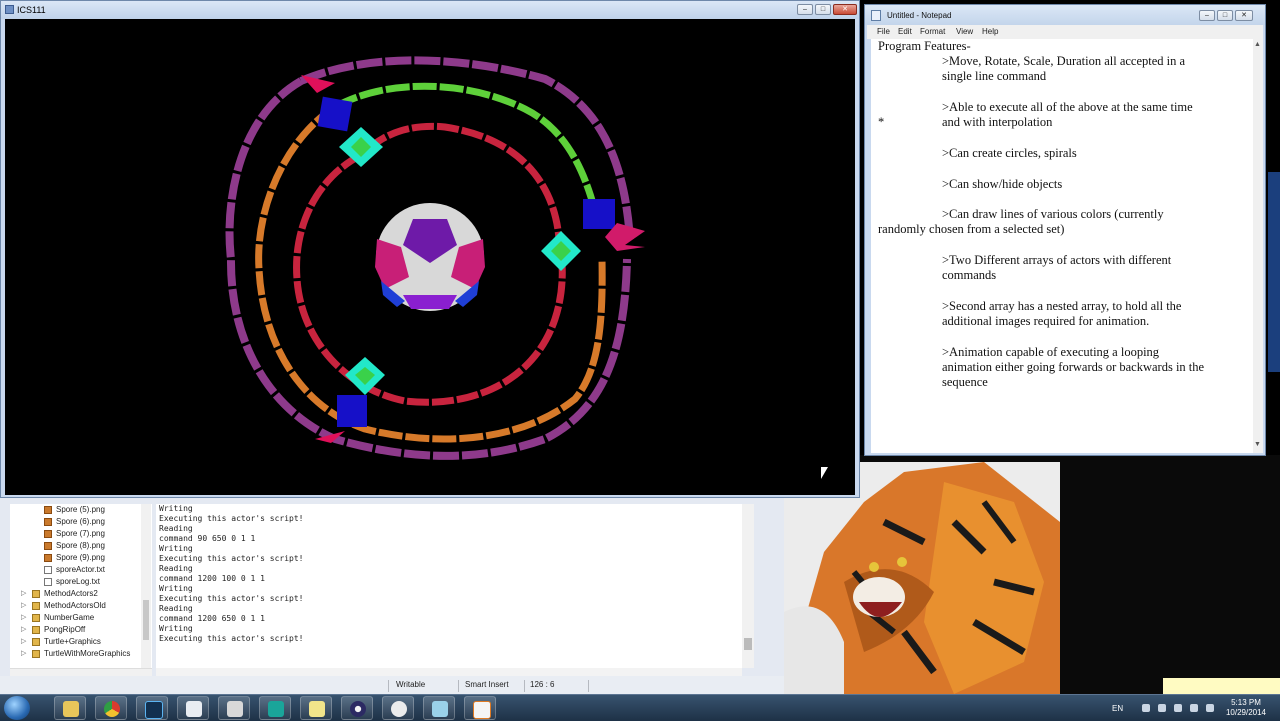  Describe the element at coordinates (81, 570) in the screenshot. I see `tree-item: sporeActor.txt` at that location.